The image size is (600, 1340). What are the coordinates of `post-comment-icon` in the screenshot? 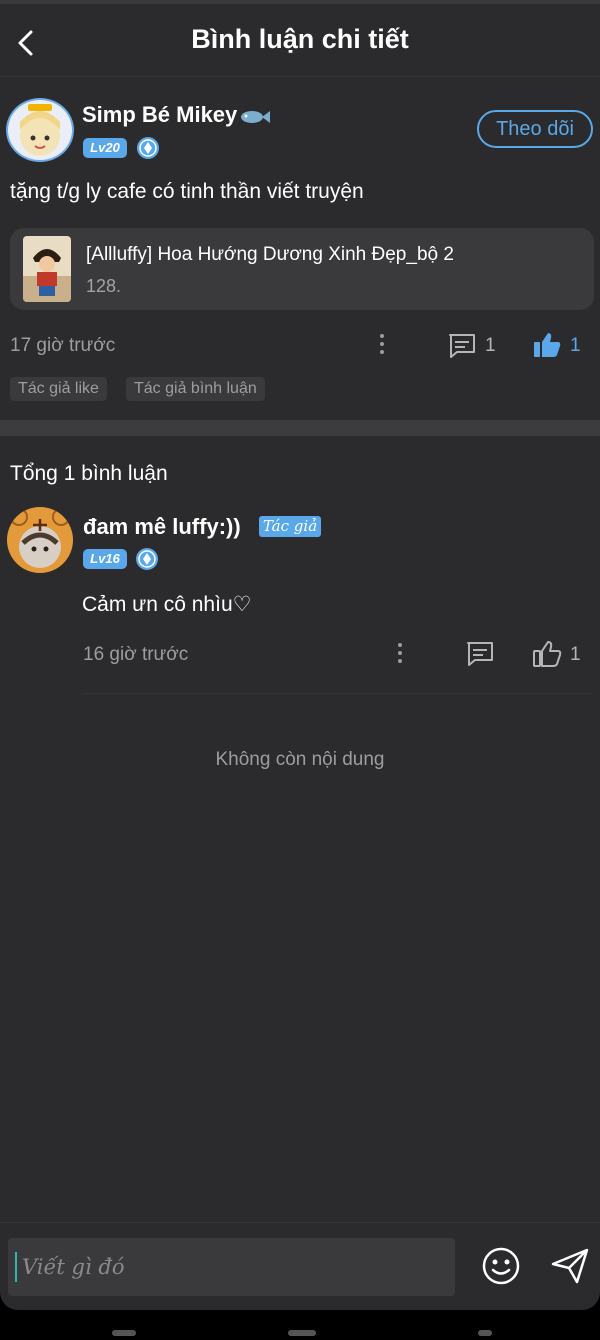 It's located at (462, 346).